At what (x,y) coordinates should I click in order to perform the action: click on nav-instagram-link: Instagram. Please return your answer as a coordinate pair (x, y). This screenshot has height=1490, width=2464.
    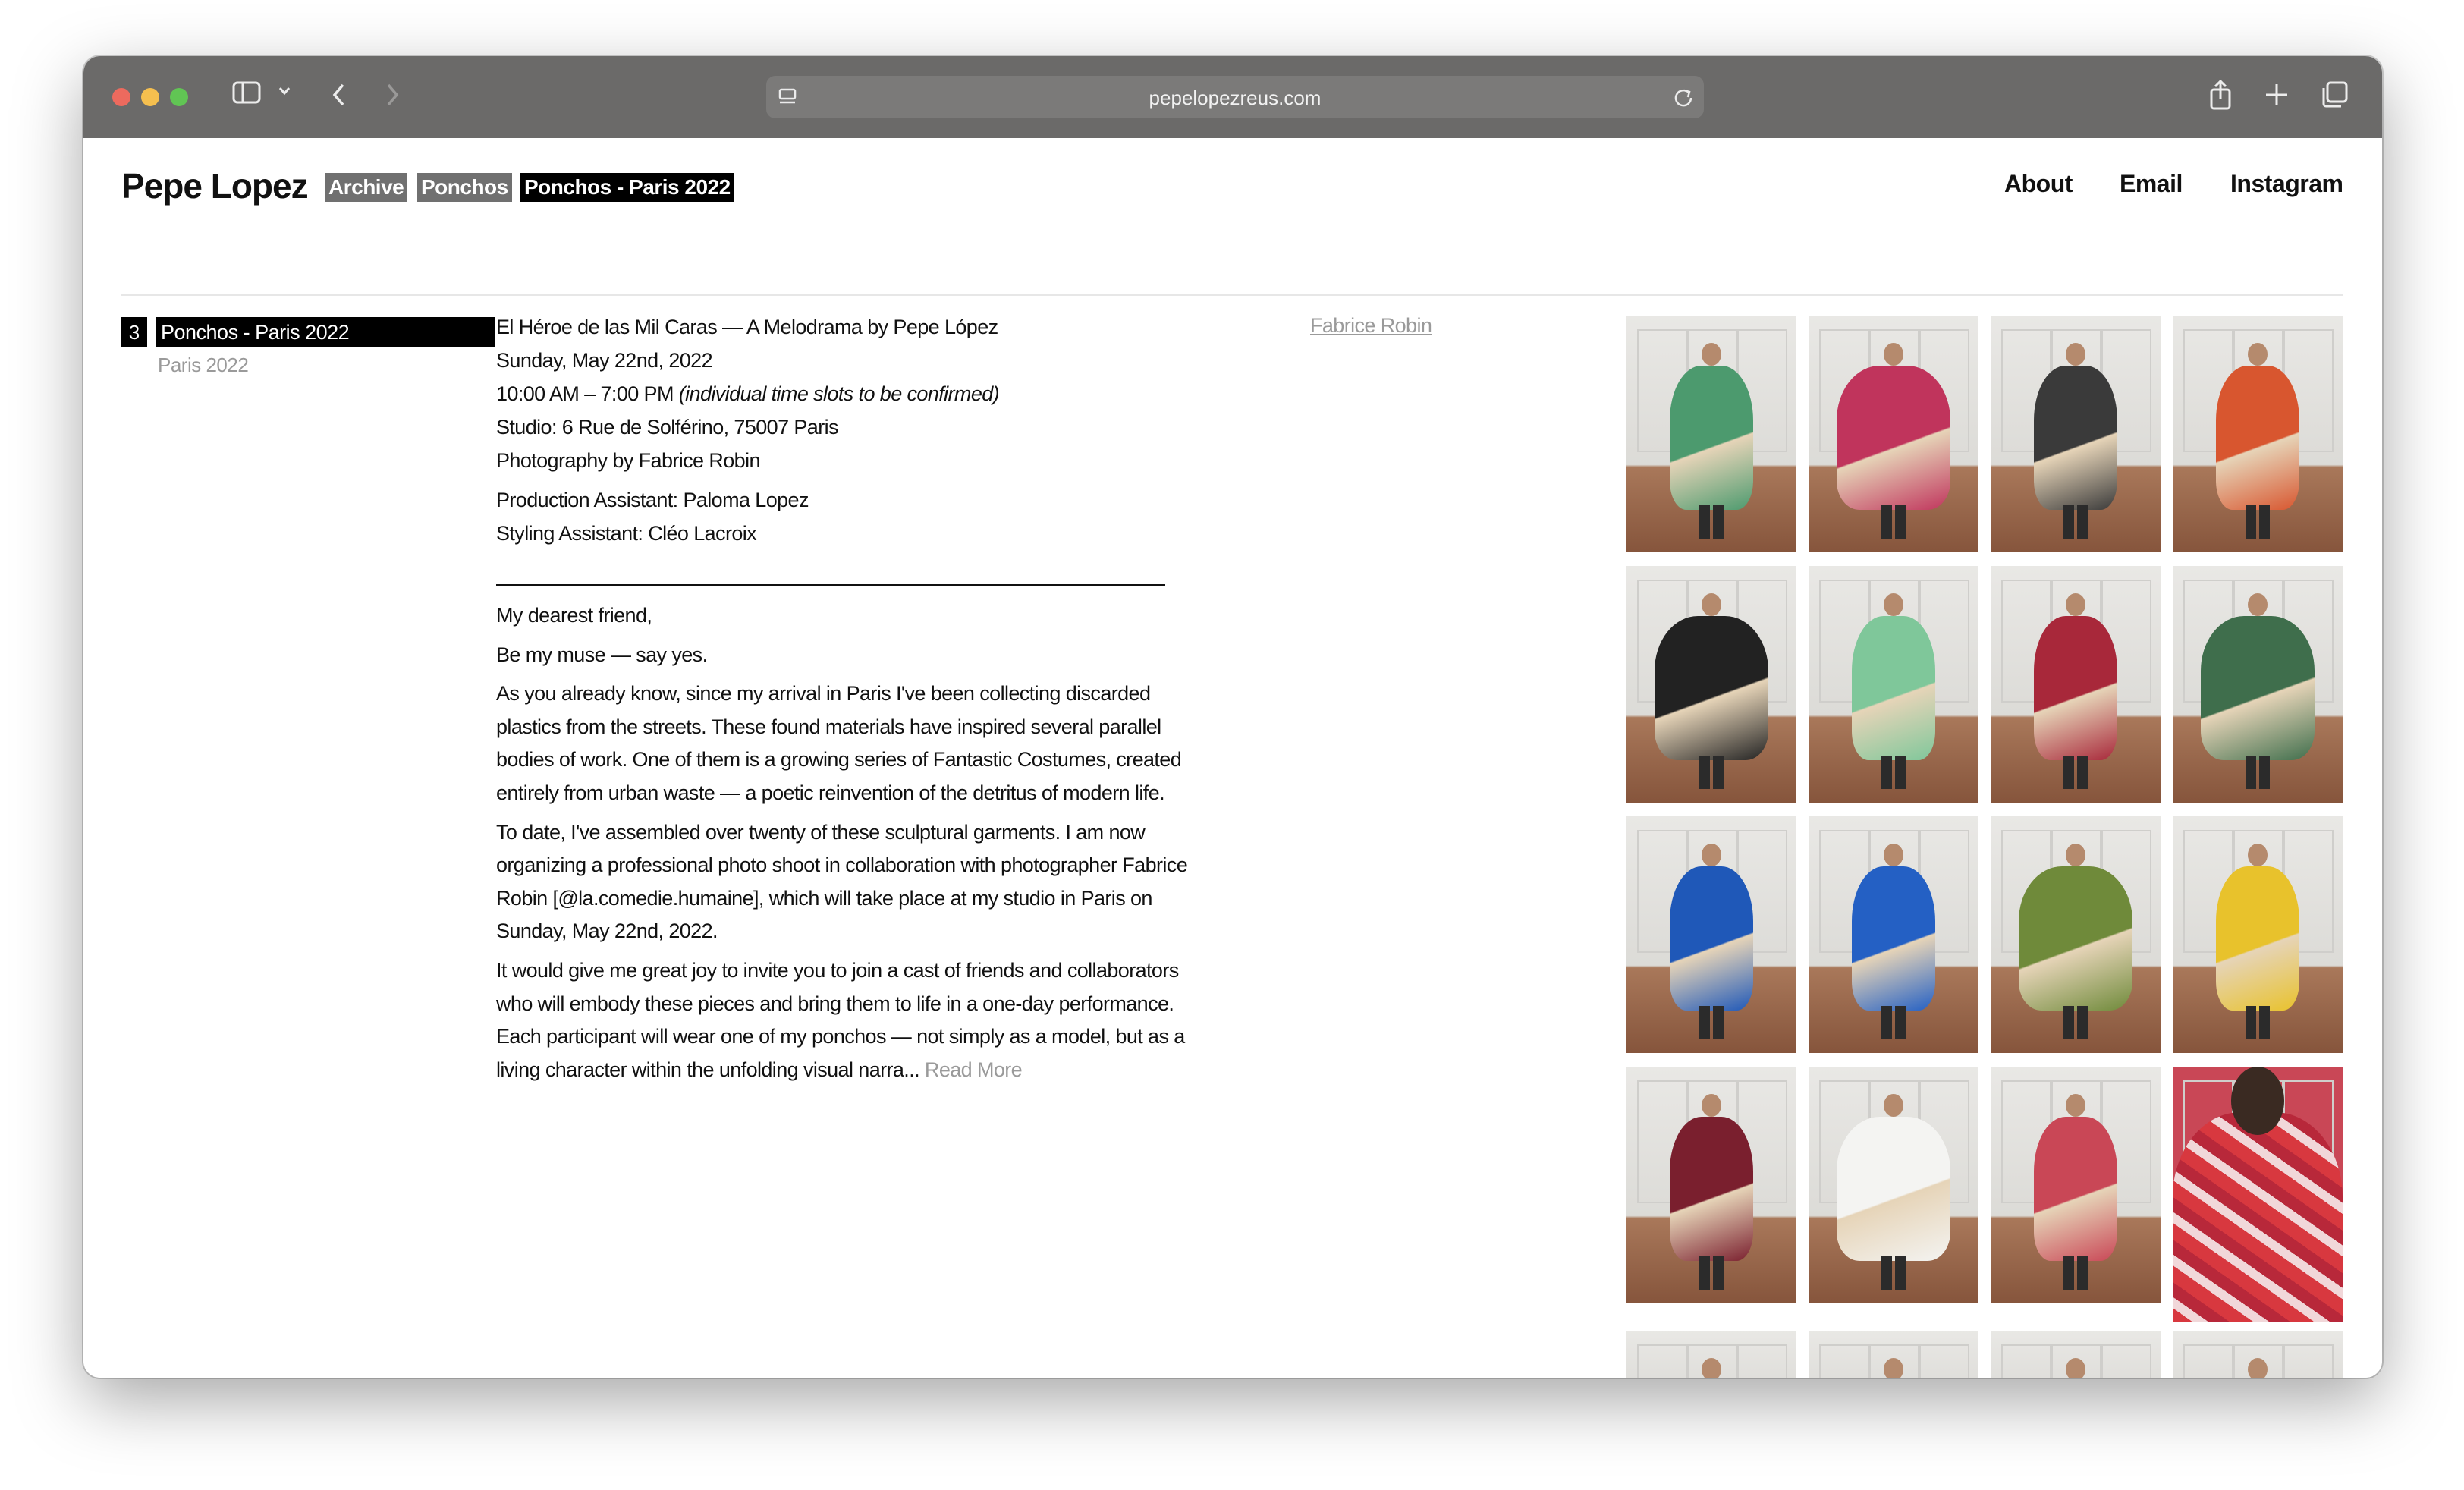
    Looking at the image, I should click on (2286, 184).